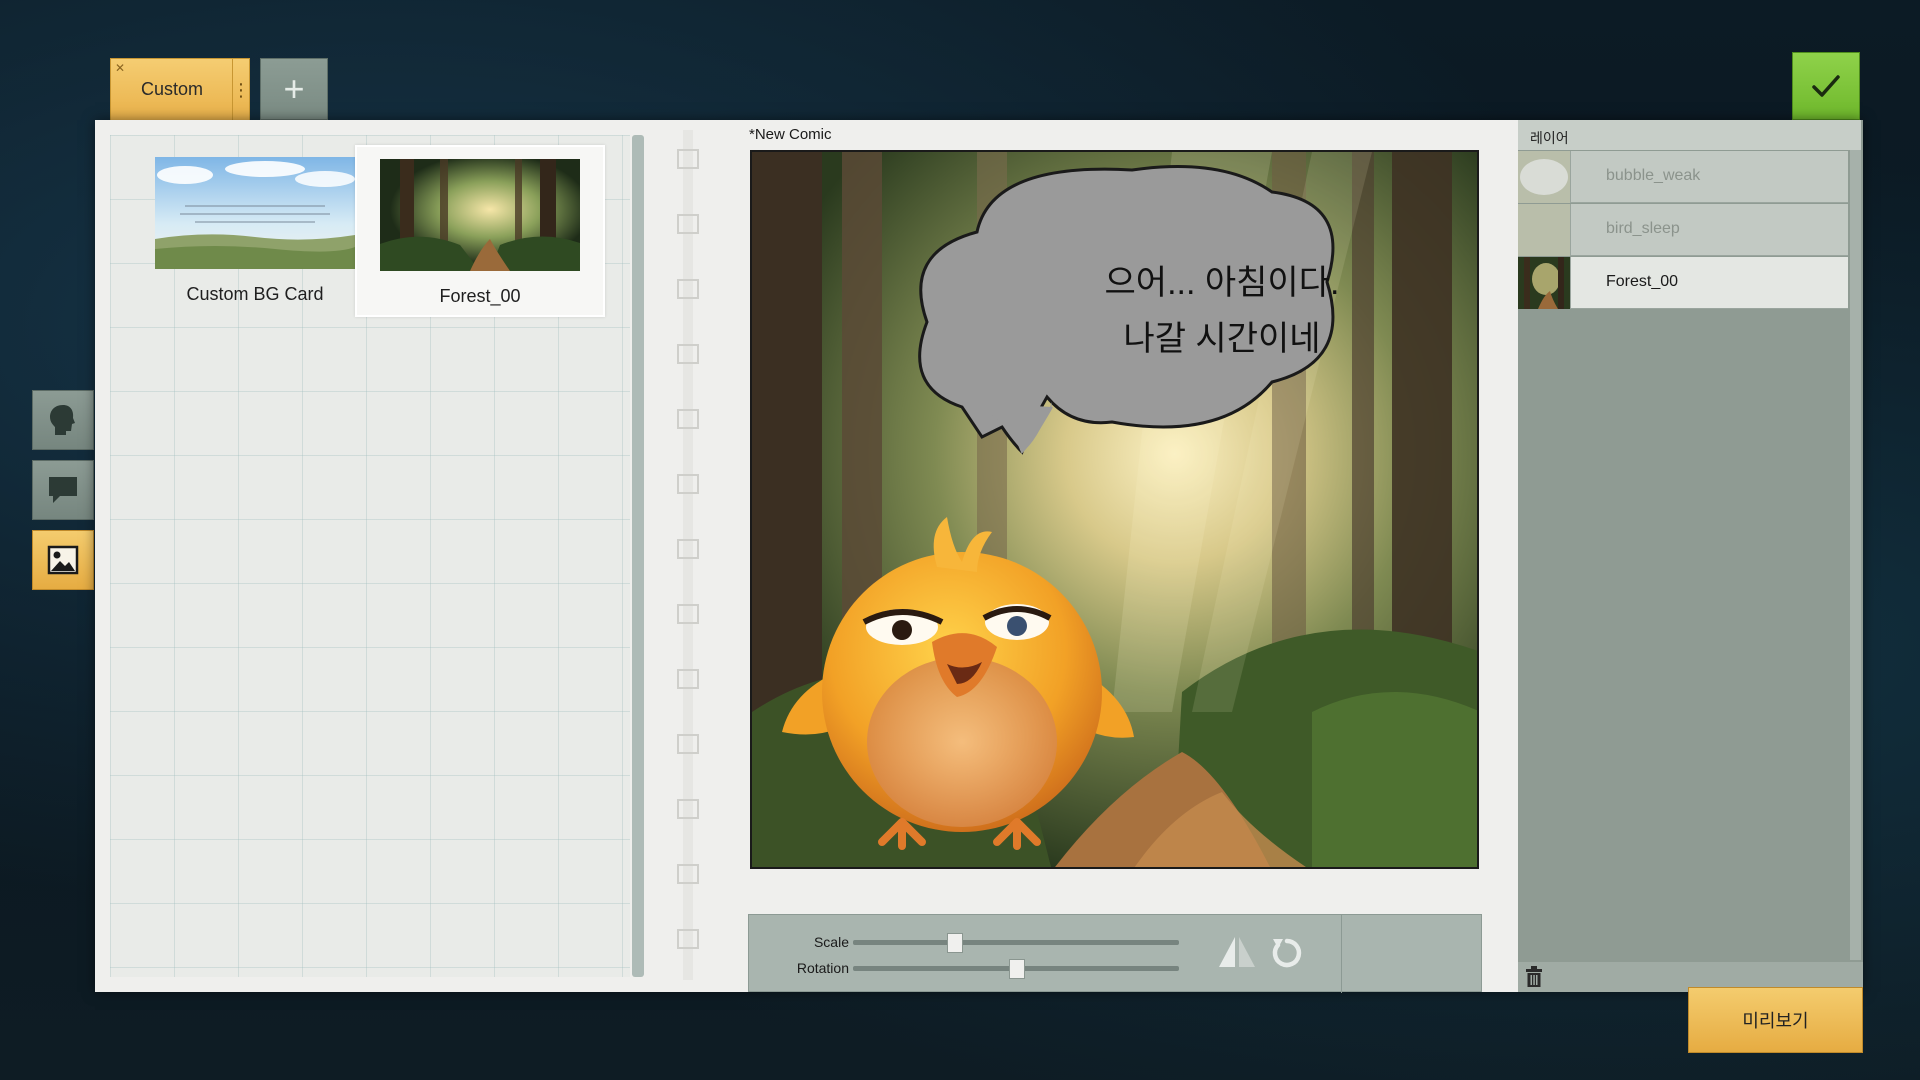 Image resolution: width=1920 pixels, height=1080 pixels. I want to click on checkmark-icon, so click(1826, 86).